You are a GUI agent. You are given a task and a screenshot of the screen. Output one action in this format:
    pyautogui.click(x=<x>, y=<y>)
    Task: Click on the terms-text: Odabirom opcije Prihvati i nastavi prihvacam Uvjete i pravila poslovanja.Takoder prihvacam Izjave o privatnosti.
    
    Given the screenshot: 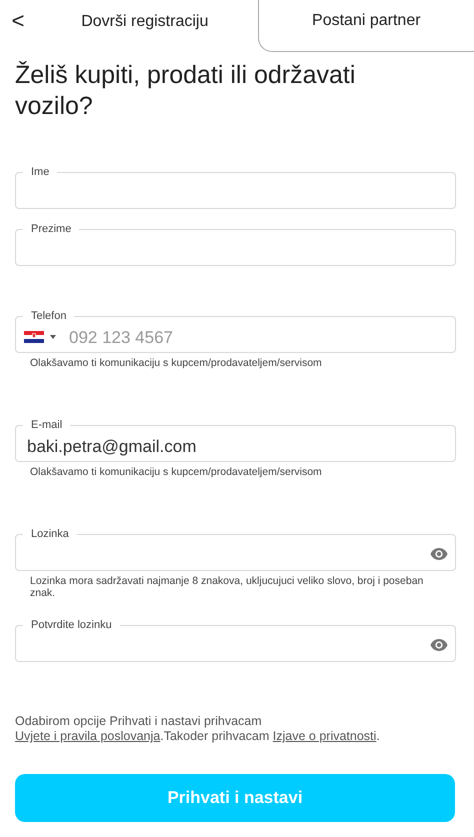 What is the action you would take?
    pyautogui.click(x=198, y=729)
    